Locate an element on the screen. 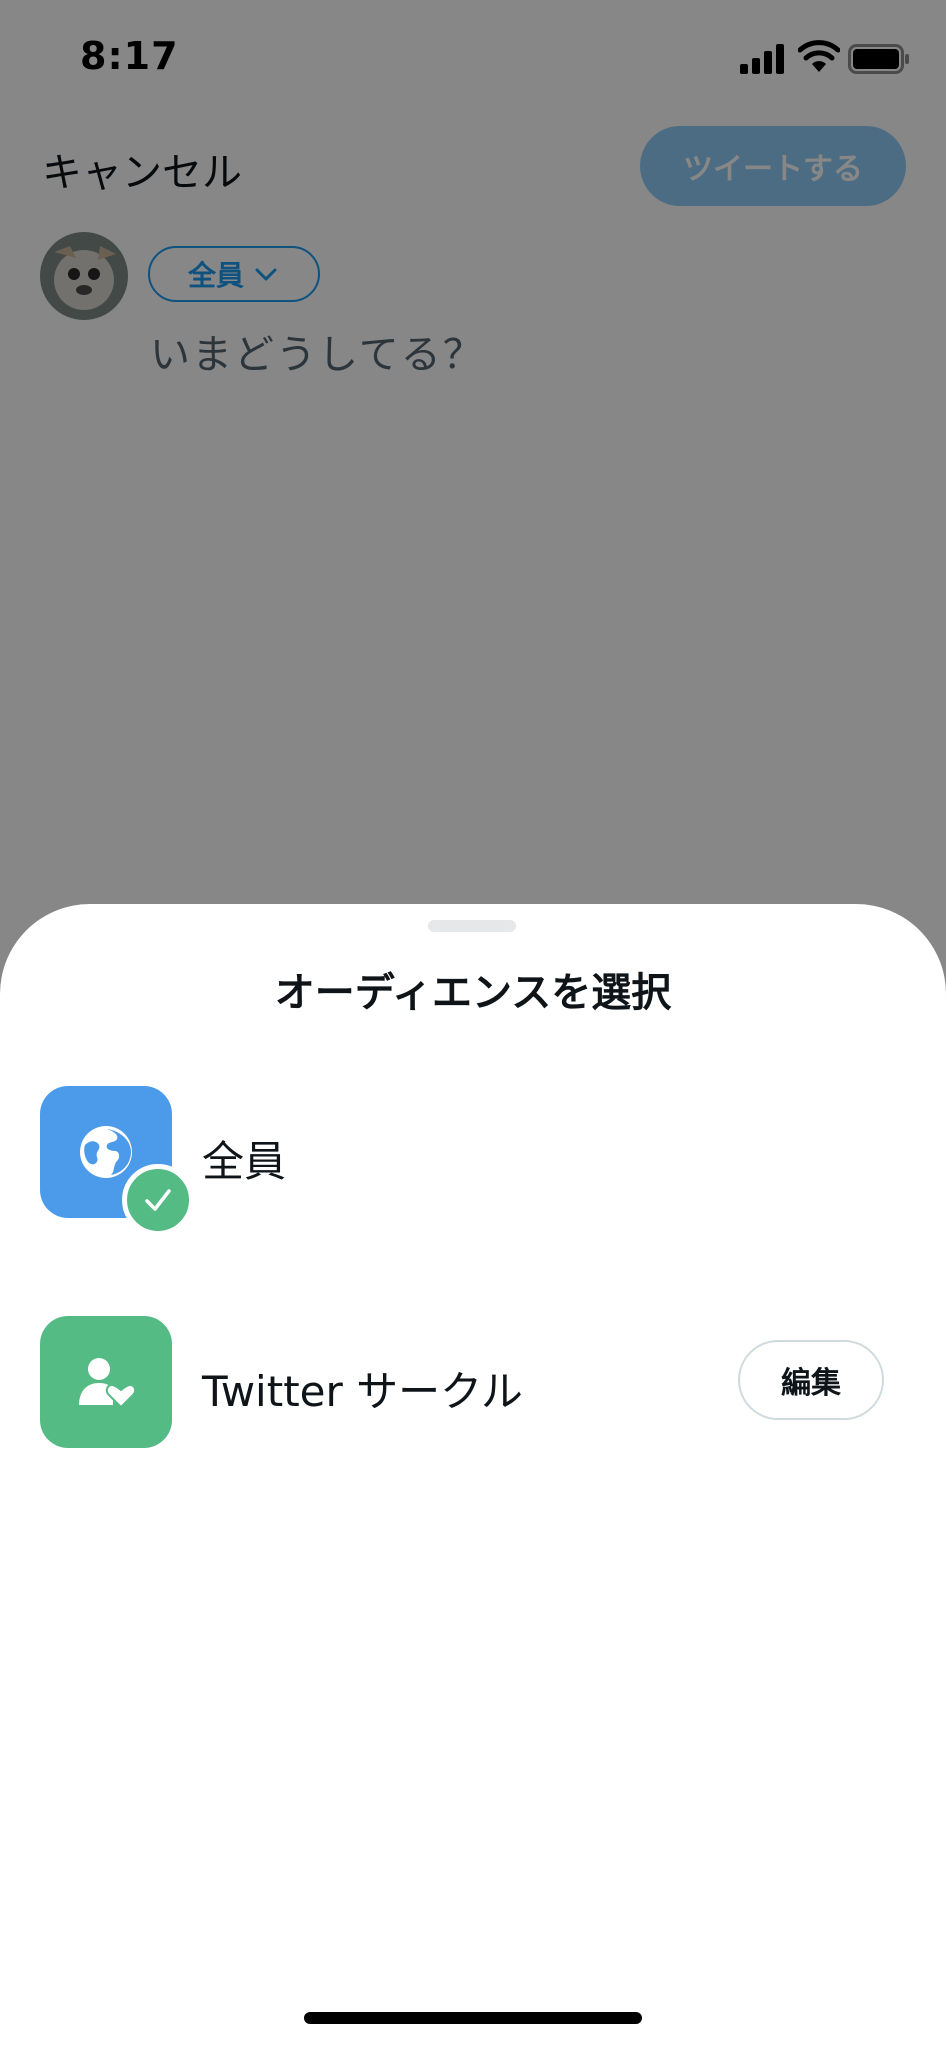  home-indicator is located at coordinates (473, 2018).